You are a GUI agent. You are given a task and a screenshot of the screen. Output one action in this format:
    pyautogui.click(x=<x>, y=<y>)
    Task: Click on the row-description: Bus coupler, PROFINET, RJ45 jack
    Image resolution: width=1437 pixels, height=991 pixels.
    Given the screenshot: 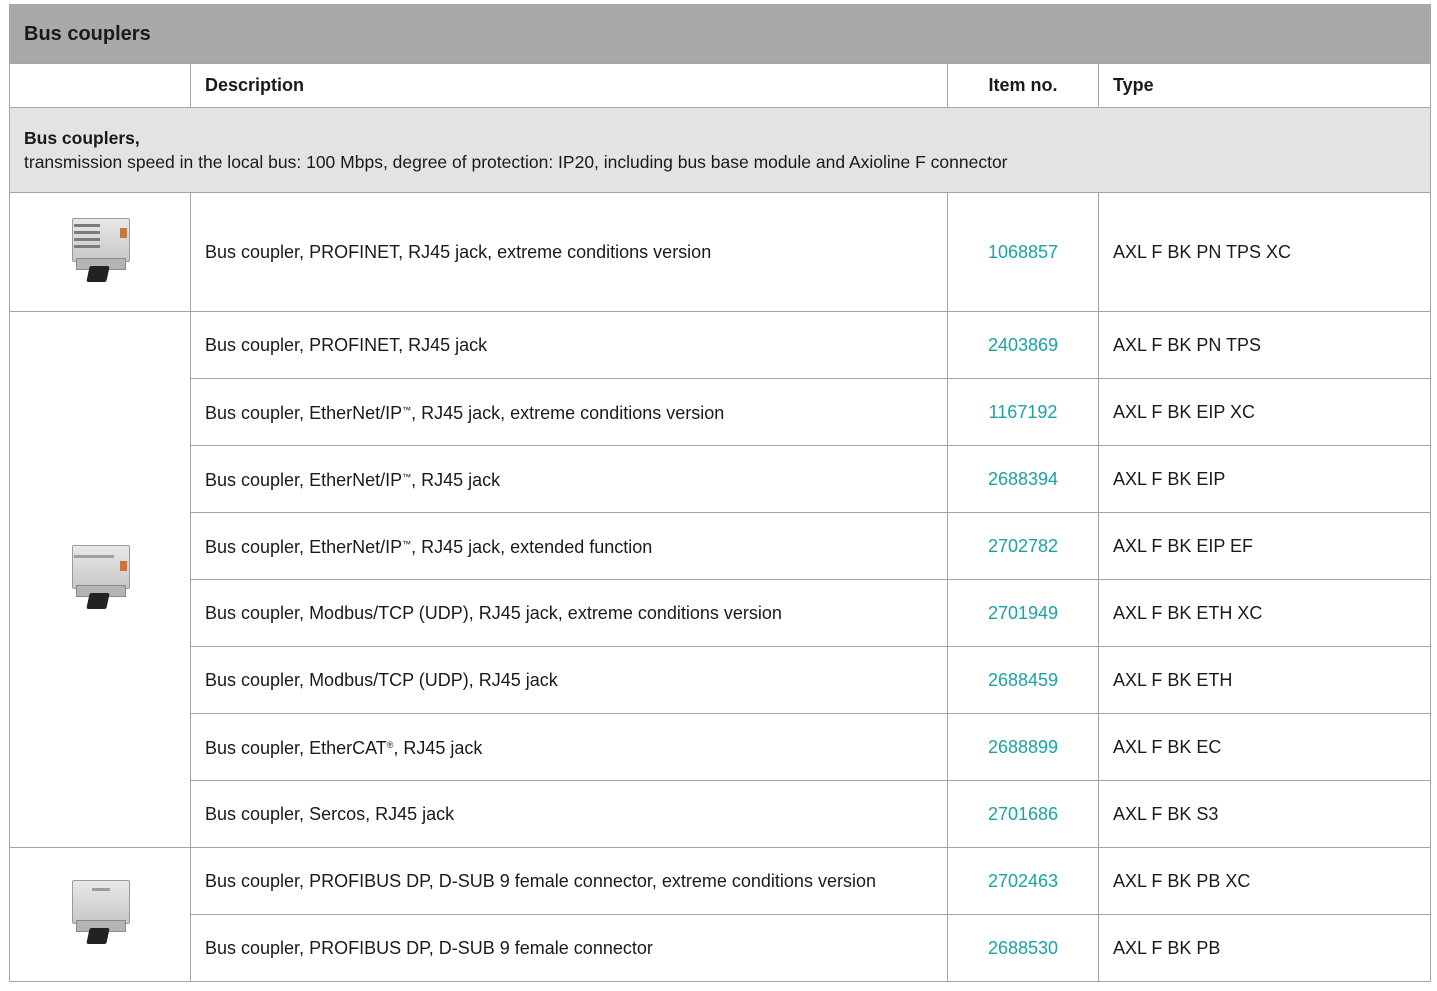 What is the action you would take?
    pyautogui.click(x=569, y=345)
    